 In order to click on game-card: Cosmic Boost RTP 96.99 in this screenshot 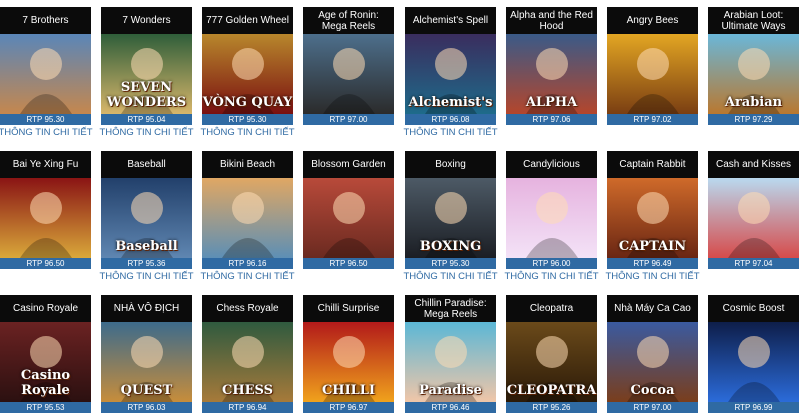, I will do `click(753, 354)`.